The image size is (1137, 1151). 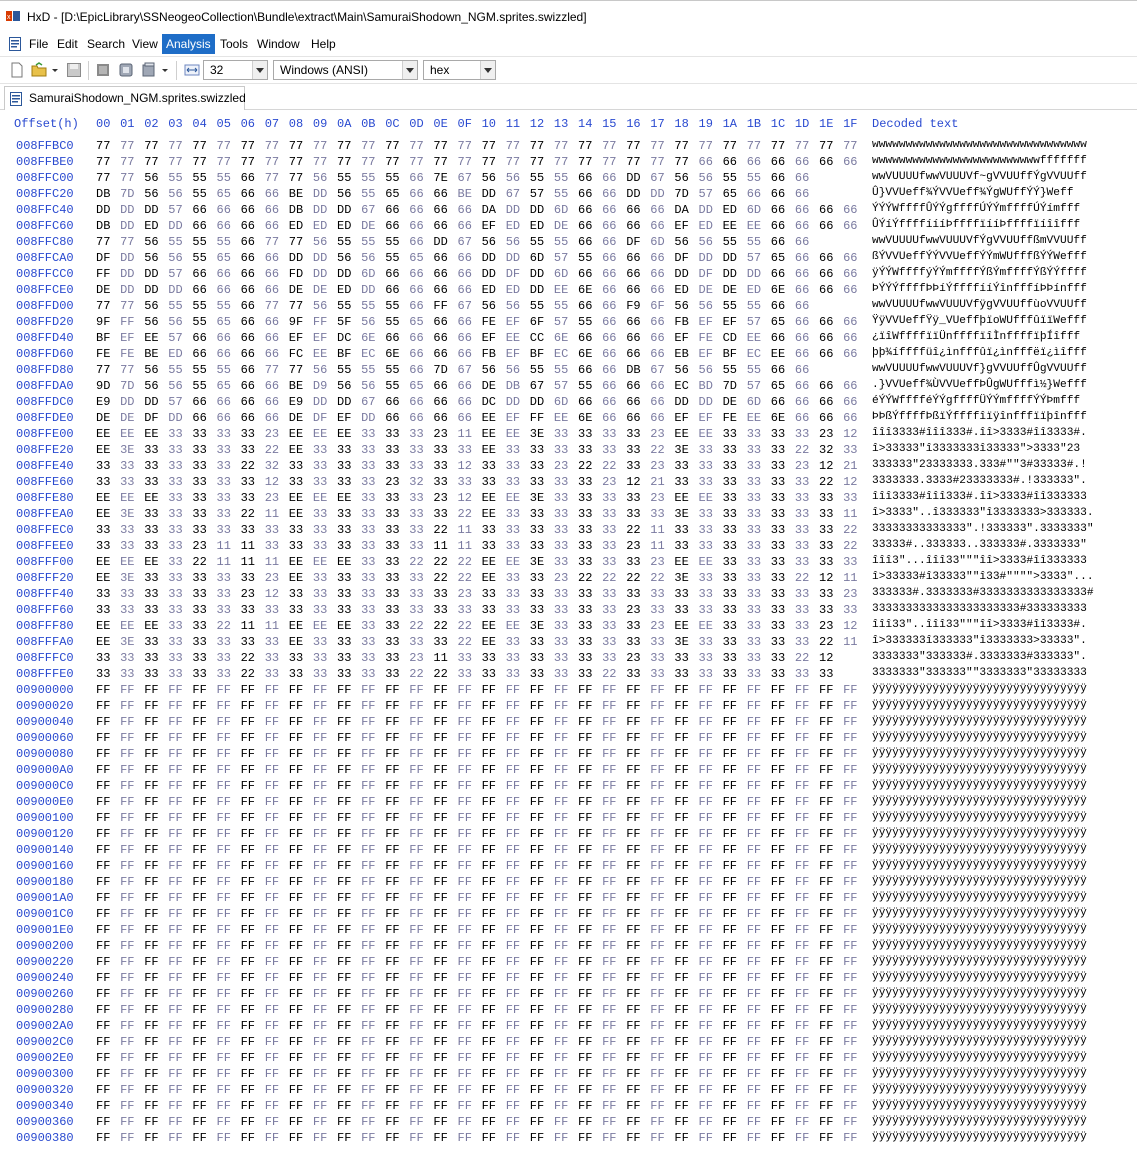 What do you see at coordinates (296, 338) in the screenshot?
I see `hex-byte: EF` at bounding box center [296, 338].